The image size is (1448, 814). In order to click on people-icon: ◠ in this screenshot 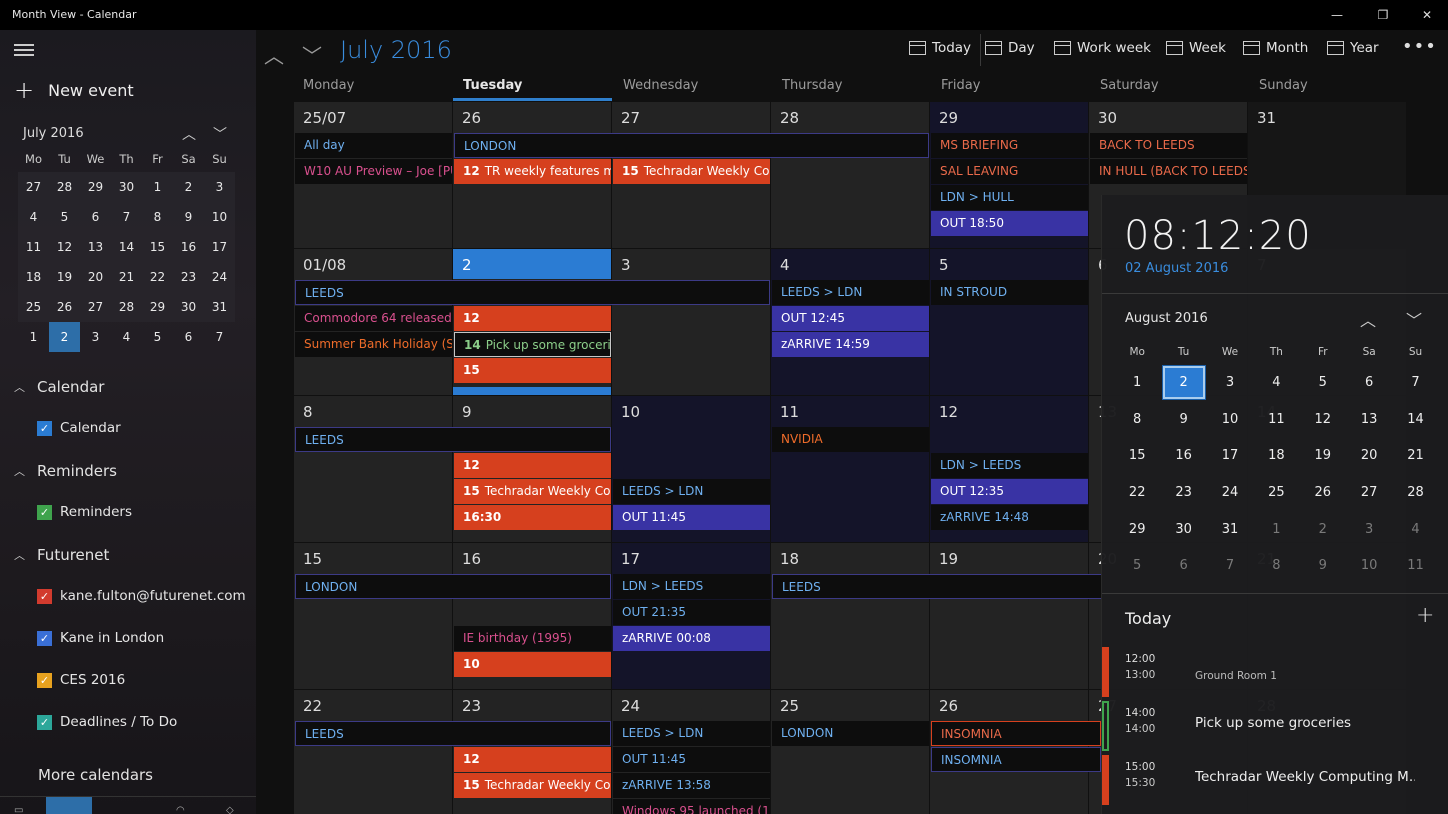, I will do `click(180, 809)`.